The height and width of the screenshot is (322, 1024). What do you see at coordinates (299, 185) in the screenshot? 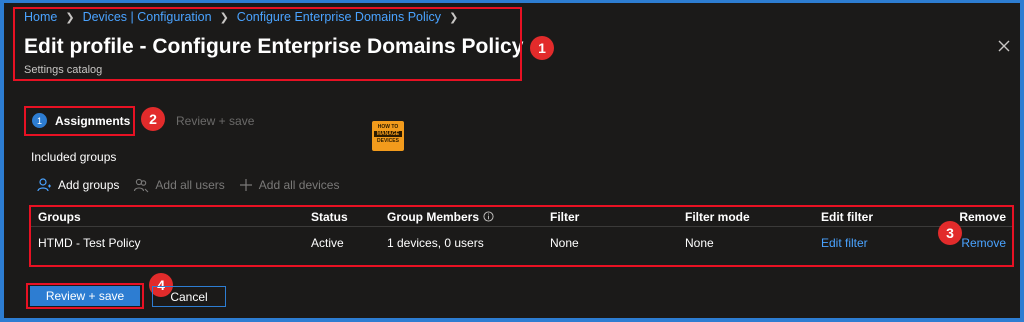
I see `add-all-devices-label: Add all devices` at bounding box center [299, 185].